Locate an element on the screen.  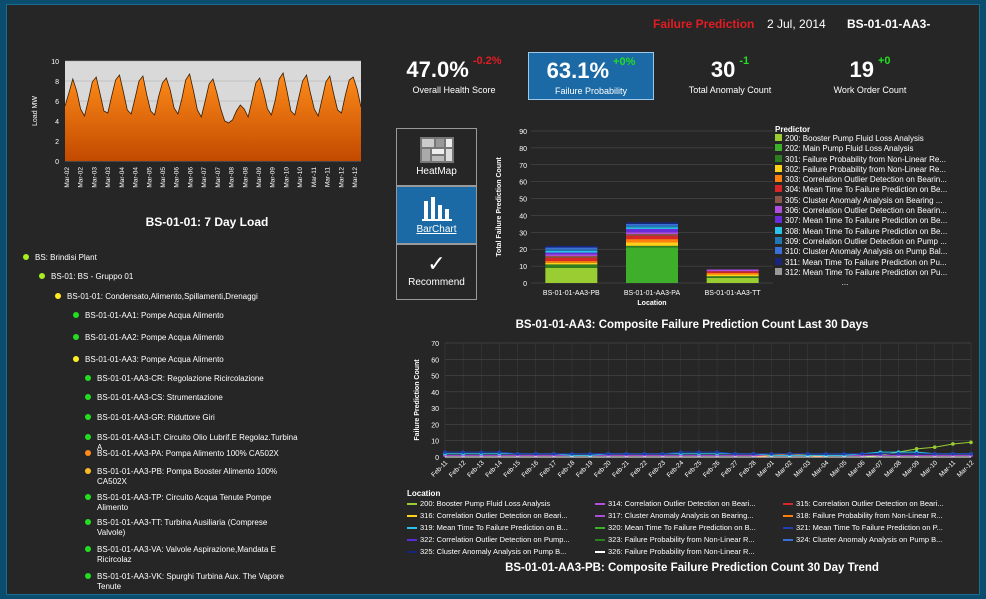
barchart-button: BarChart is located at coordinates (436, 215).